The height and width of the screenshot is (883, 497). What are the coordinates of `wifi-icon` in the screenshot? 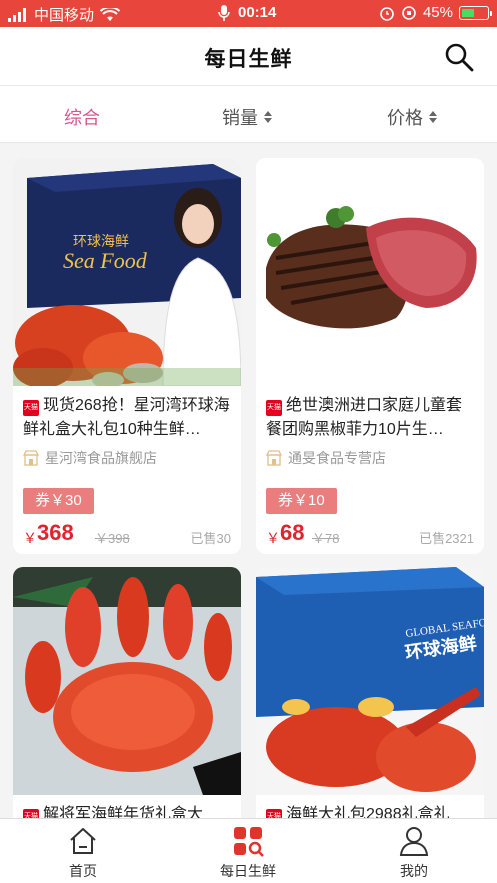 It's located at (110, 14).